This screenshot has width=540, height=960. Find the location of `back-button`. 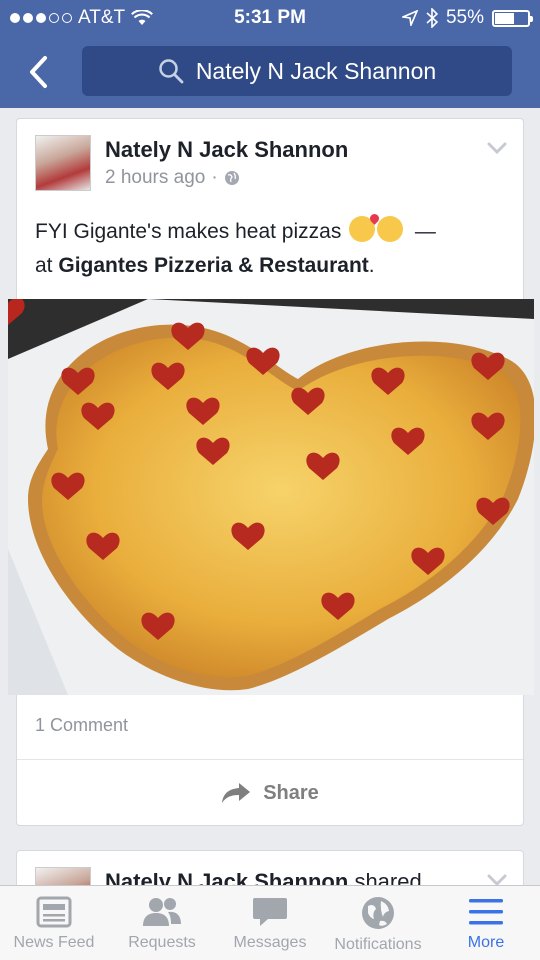

back-button is located at coordinates (38, 72).